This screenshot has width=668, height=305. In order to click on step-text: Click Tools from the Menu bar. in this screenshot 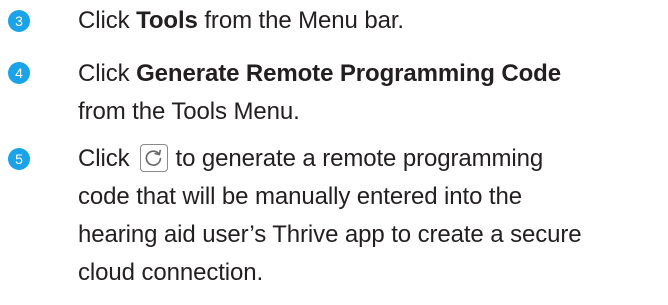, I will do `click(373, 21)`.